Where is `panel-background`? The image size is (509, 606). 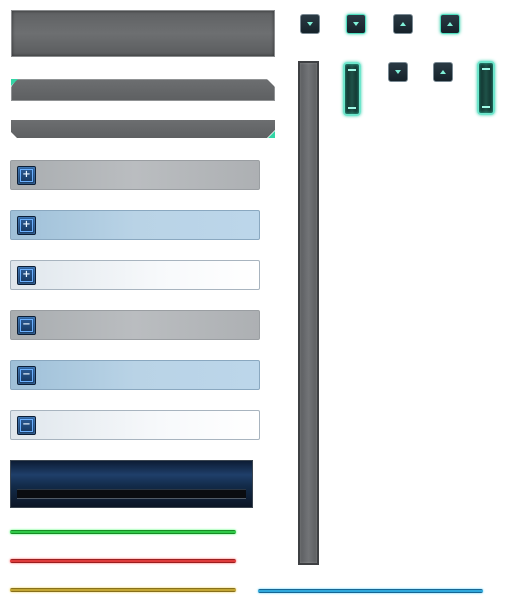 panel-background is located at coordinates (143, 33).